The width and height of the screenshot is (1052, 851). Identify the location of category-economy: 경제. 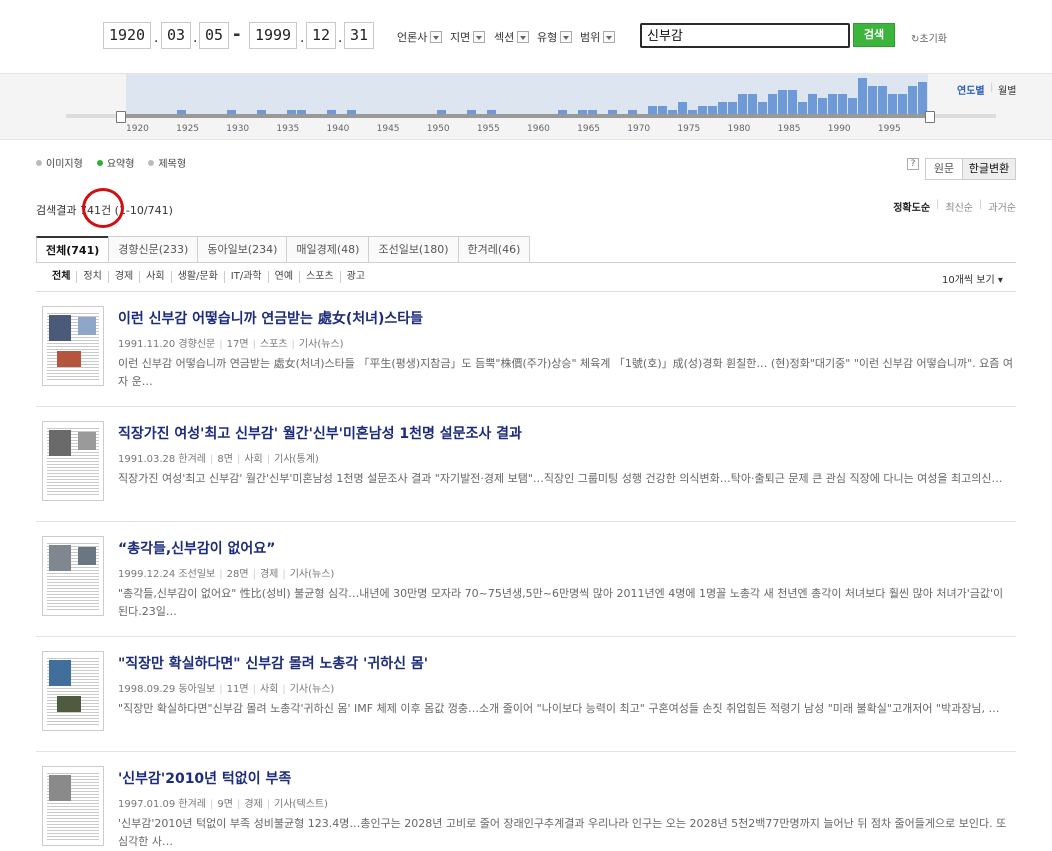
(123, 277).